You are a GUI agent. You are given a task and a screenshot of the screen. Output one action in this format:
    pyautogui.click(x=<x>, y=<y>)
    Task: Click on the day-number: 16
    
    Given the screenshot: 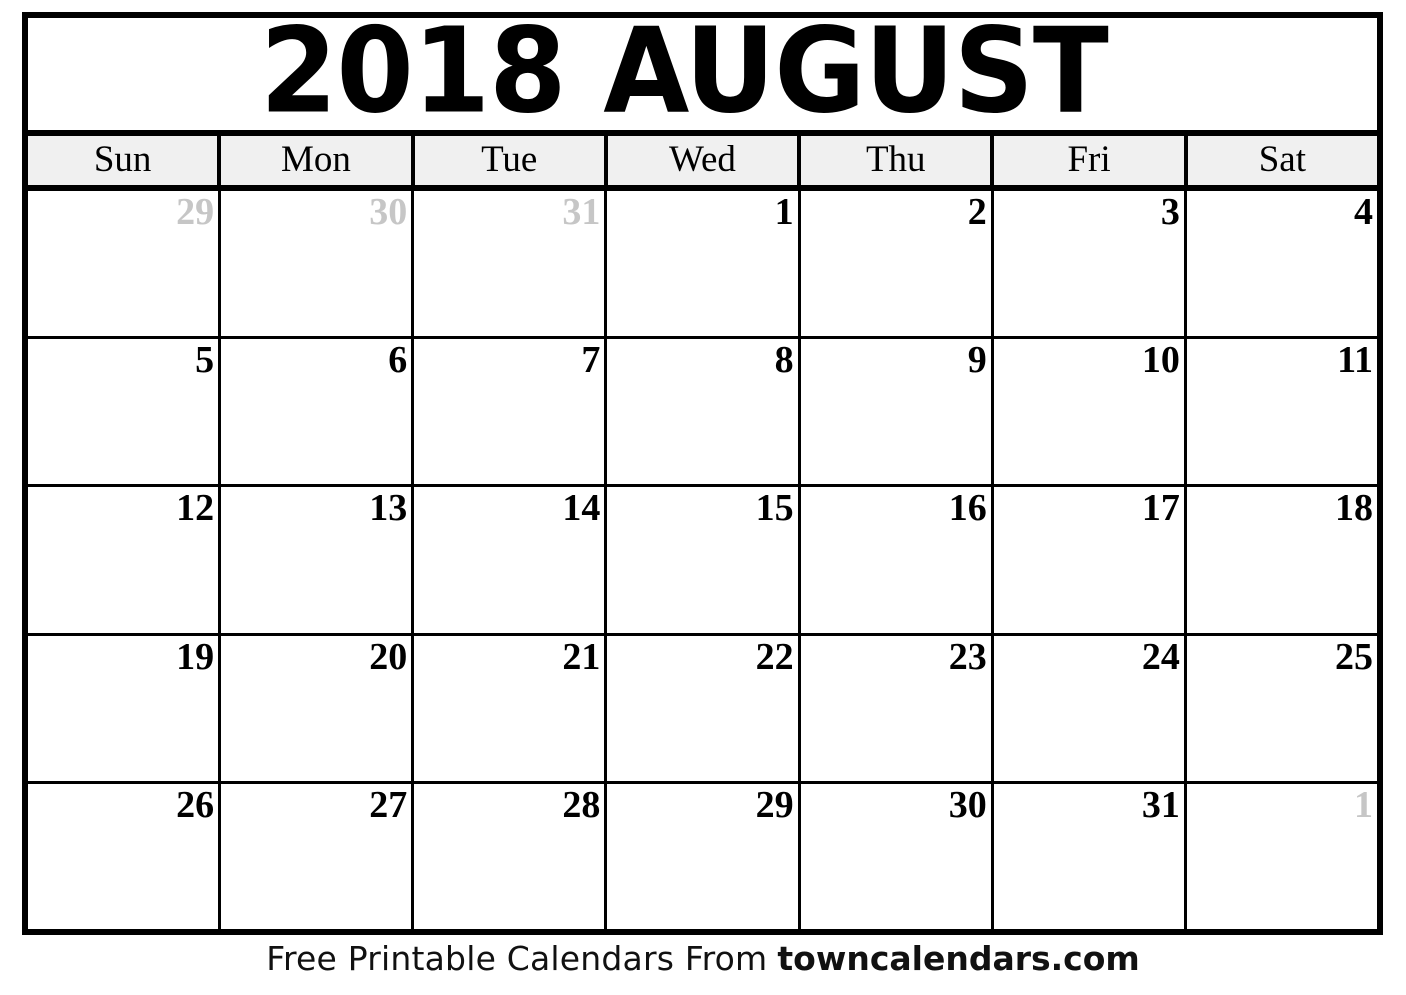 What is the action you would take?
    pyautogui.click(x=967, y=508)
    